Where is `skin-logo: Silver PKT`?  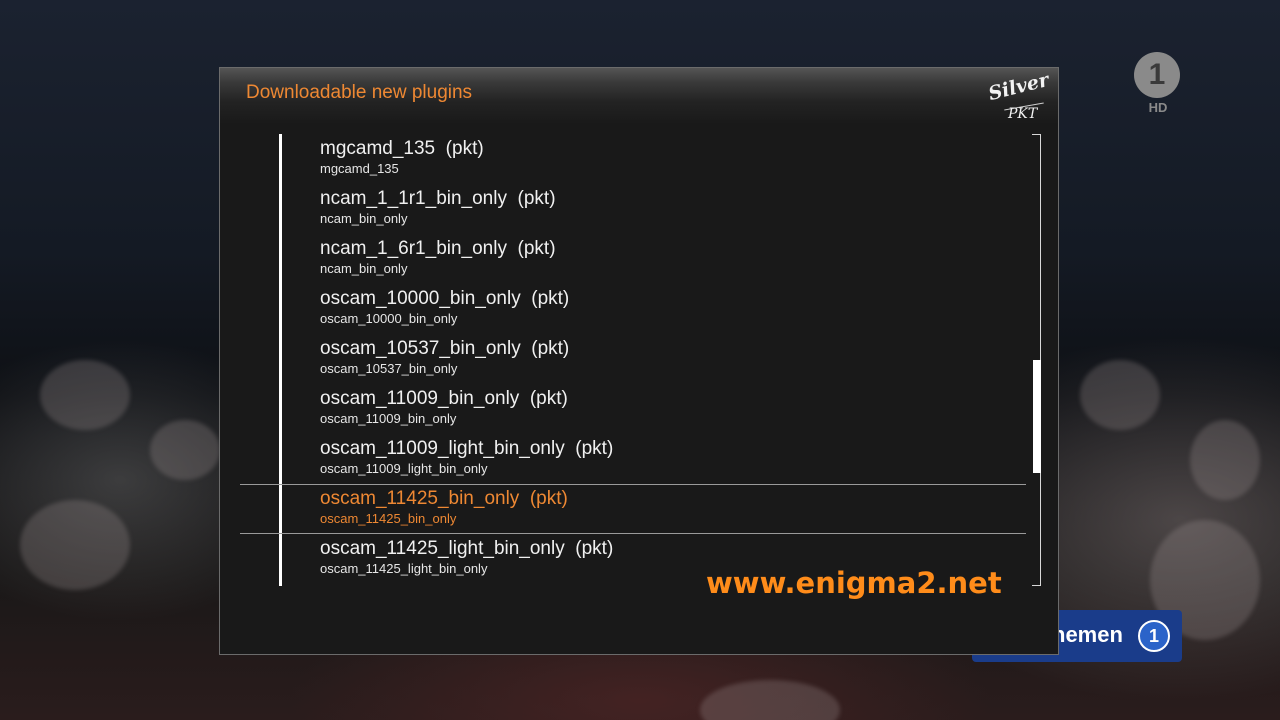
skin-logo: Silver PKT is located at coordinates (1018, 97).